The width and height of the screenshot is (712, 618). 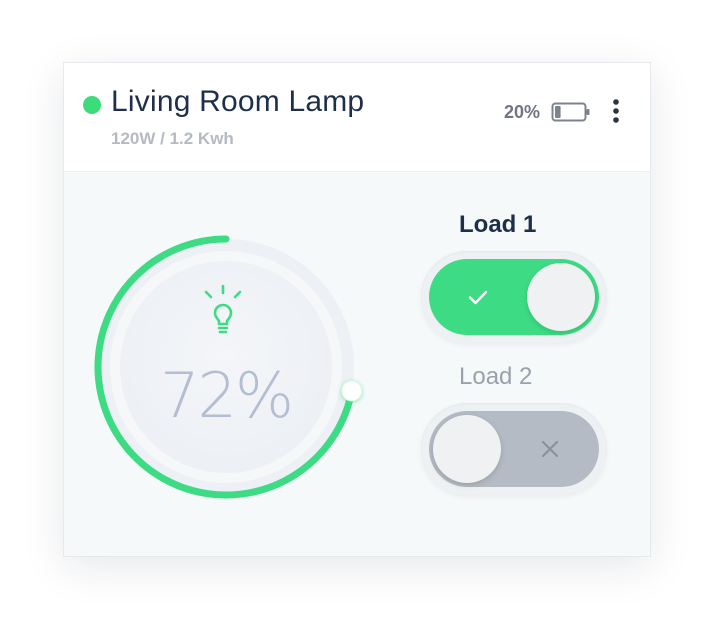 I want to click on check-icon, so click(x=478, y=297).